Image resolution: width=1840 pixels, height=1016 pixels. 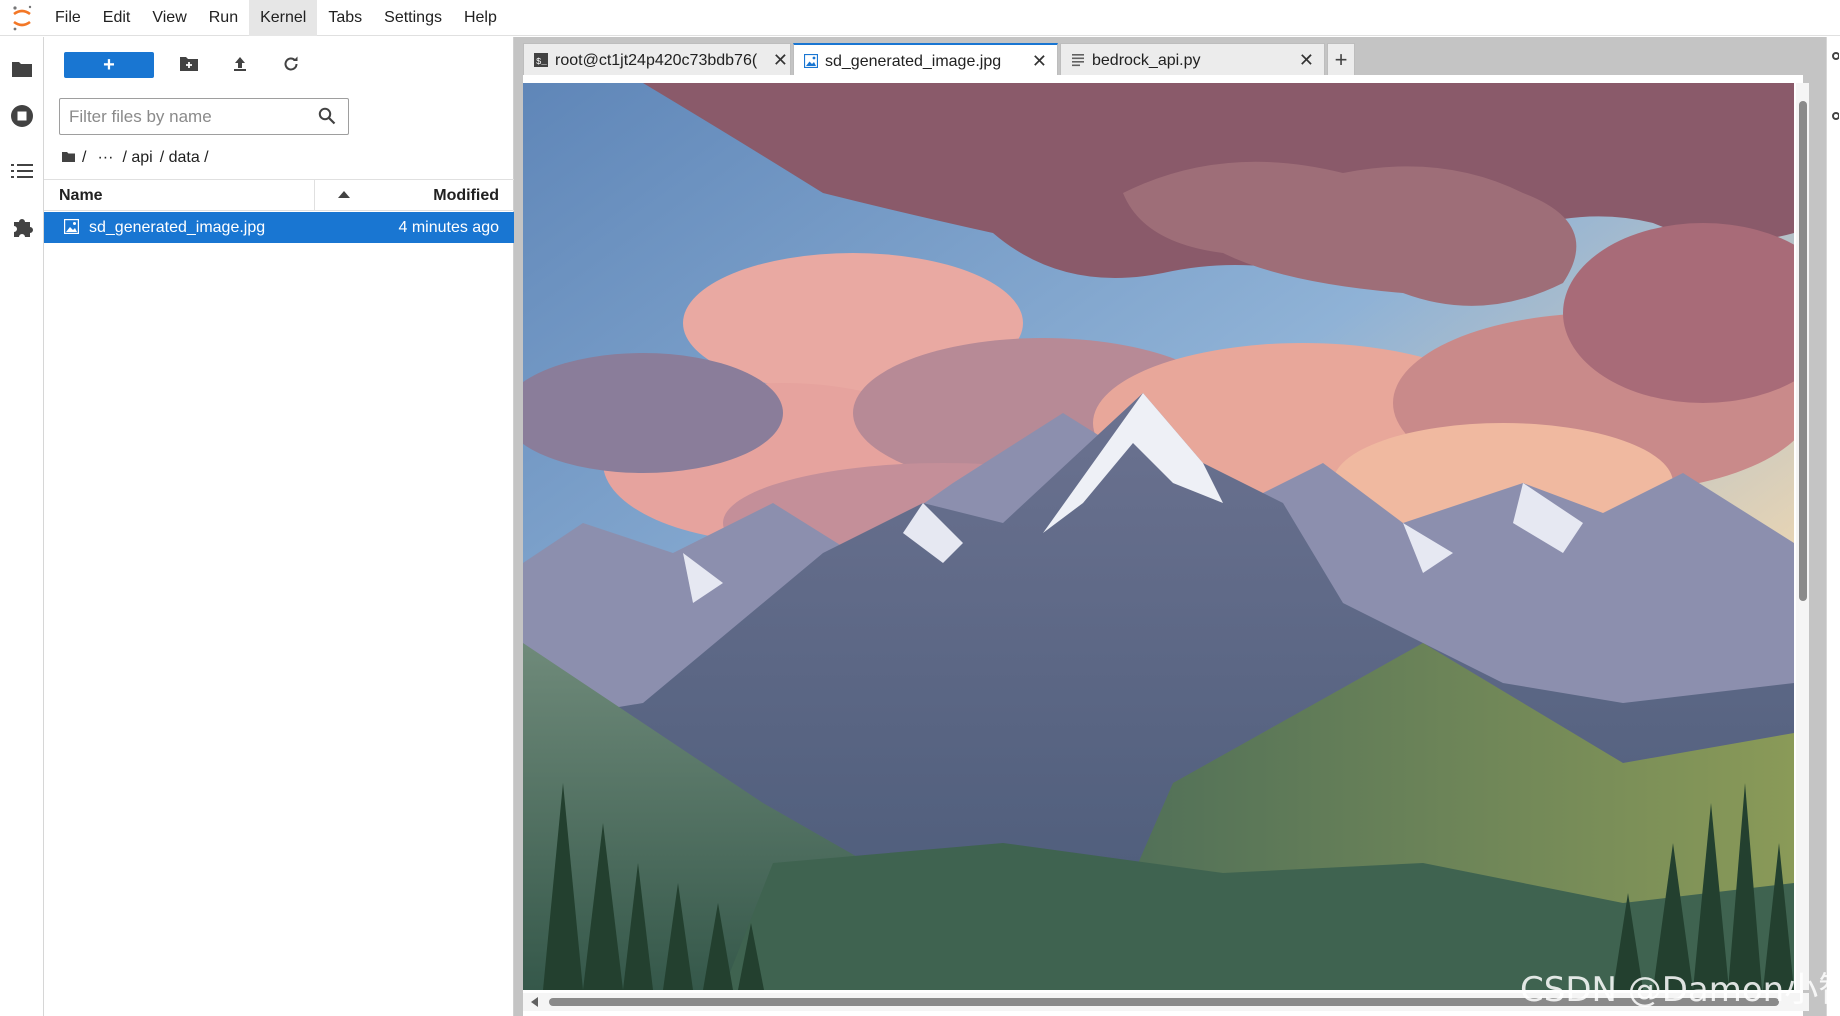 I want to click on breadcrumb-ellipsis: ···, so click(x=105, y=158).